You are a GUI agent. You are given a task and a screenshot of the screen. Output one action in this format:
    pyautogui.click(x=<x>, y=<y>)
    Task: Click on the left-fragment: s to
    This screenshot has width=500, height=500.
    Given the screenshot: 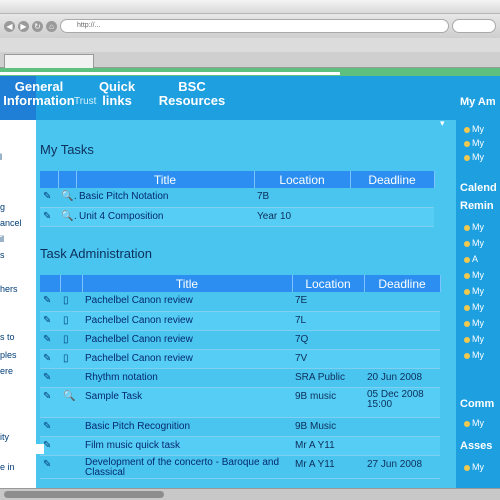 What is the action you would take?
    pyautogui.click(x=17, y=337)
    